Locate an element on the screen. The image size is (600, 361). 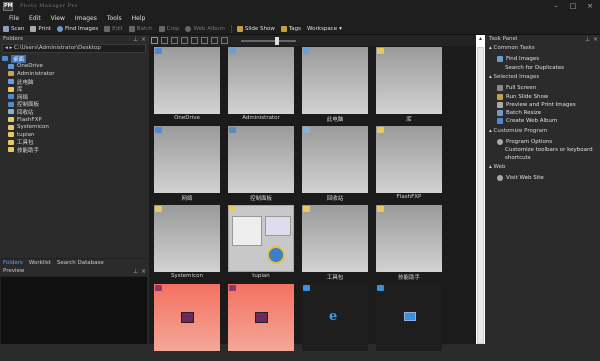
slider-handle is located at coordinates (277, 40).